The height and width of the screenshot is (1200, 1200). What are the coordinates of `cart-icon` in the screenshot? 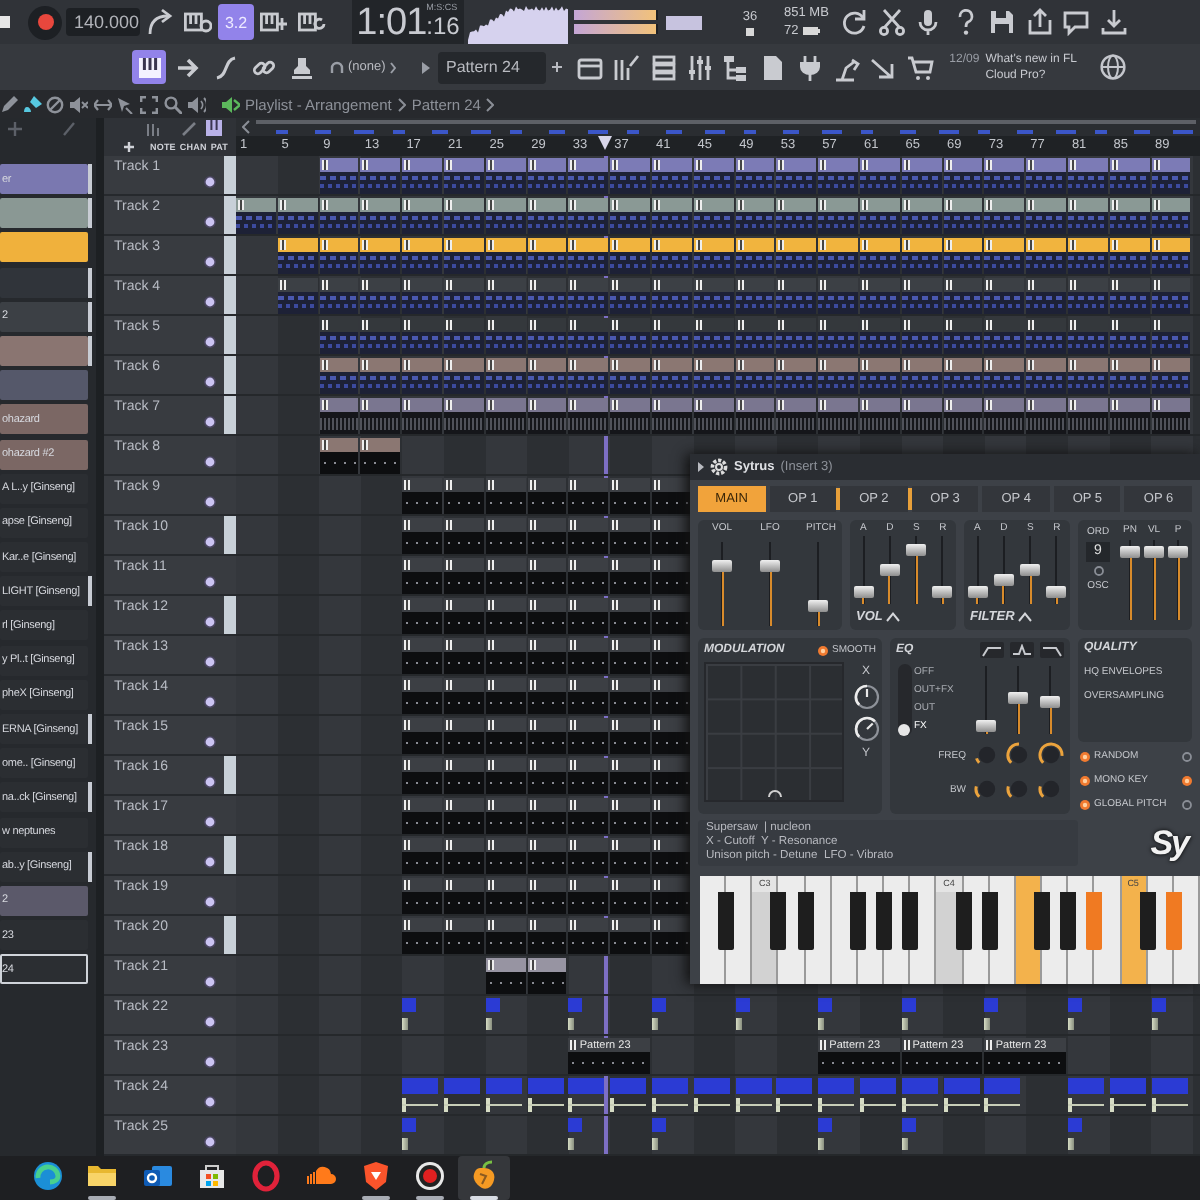 It's located at (919, 67).